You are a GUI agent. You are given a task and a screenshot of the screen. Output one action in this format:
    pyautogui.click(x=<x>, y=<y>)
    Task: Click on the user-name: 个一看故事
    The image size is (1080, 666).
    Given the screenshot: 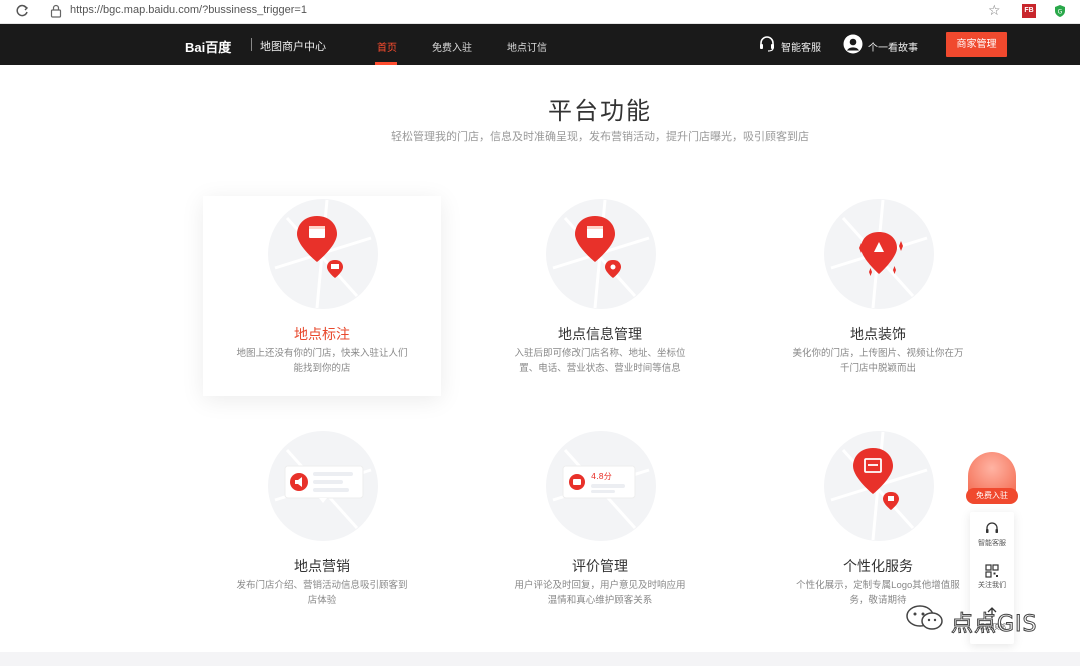 What is the action you would take?
    pyautogui.click(x=893, y=46)
    